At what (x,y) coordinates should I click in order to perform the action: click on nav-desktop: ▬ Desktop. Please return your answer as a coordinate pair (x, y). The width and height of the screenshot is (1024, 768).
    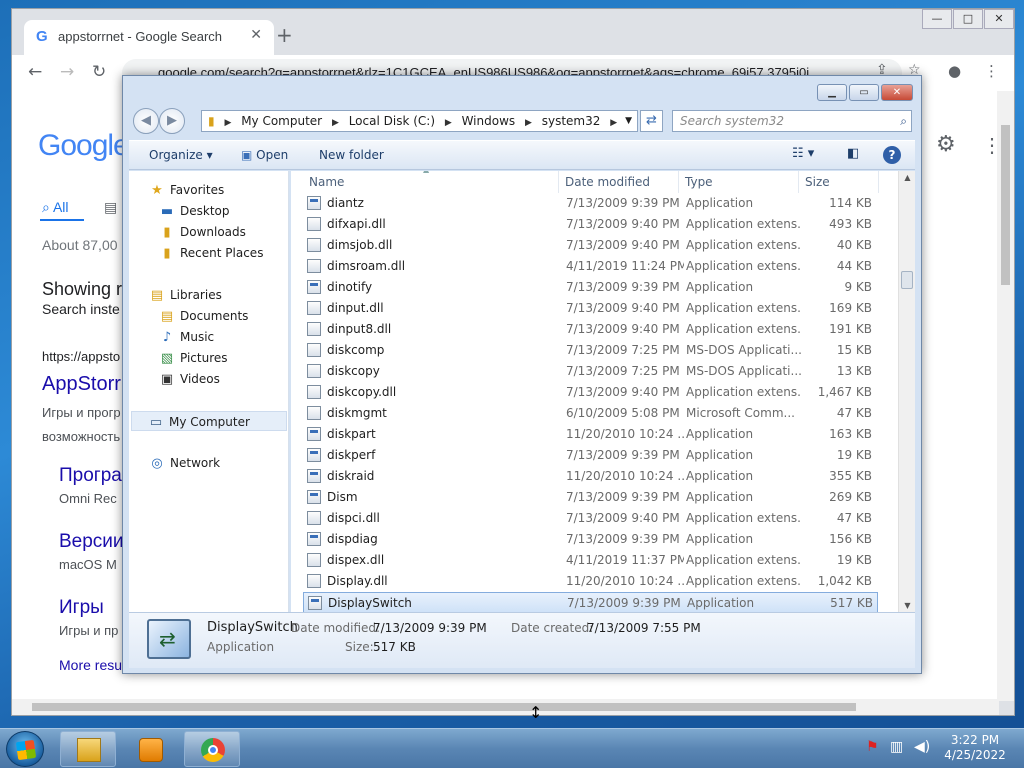
    Looking at the image, I should click on (194, 211).